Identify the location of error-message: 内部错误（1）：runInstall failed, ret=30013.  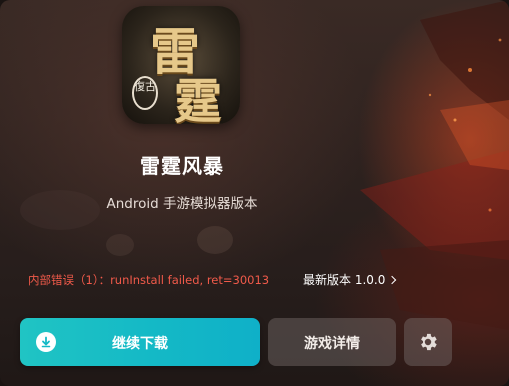
(149, 280).